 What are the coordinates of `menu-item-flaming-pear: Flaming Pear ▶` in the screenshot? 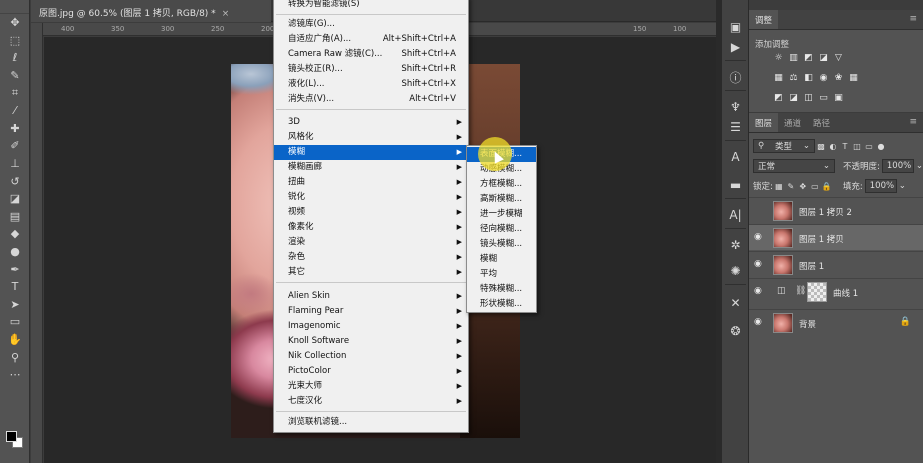 It's located at (371, 311).